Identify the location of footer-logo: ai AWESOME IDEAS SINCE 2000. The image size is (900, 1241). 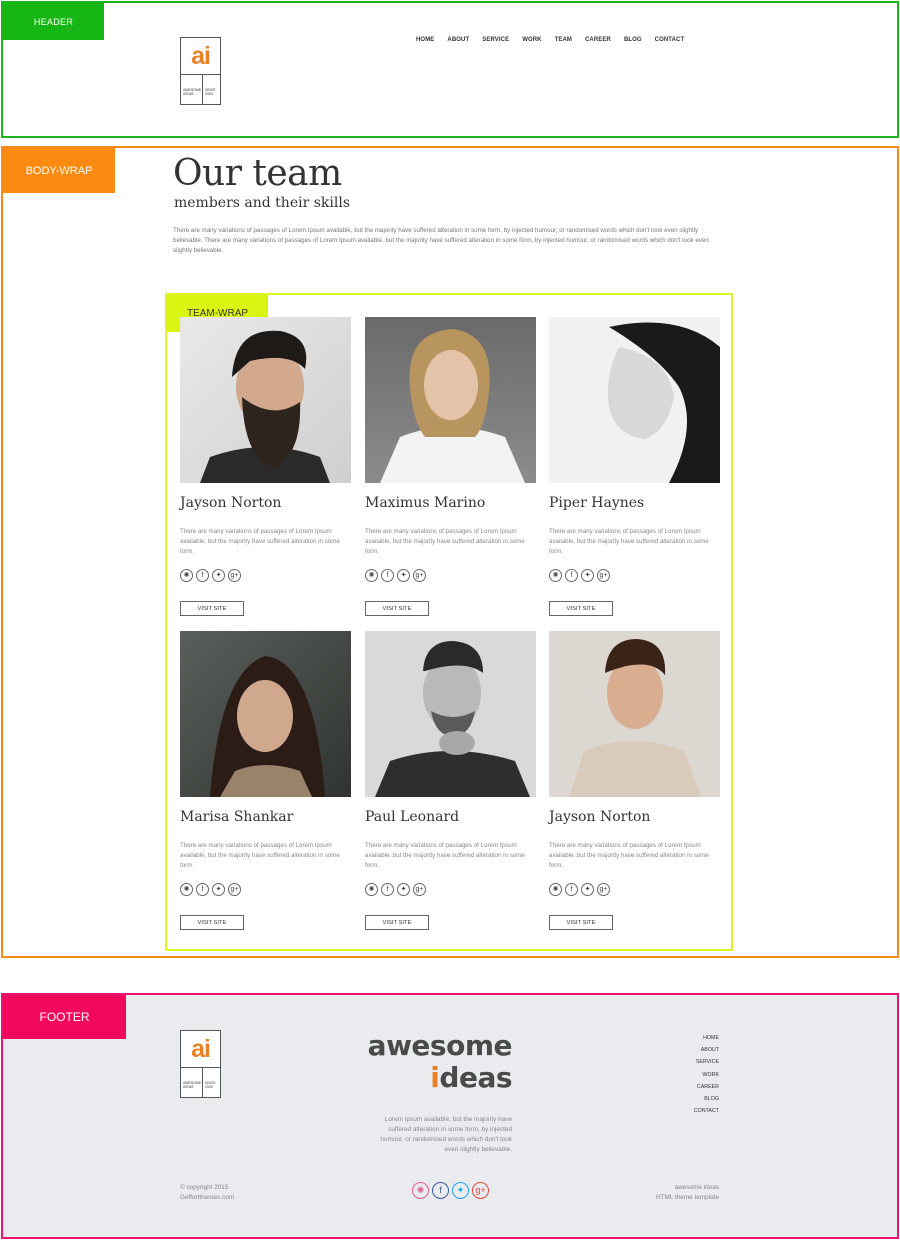
(200, 1064).